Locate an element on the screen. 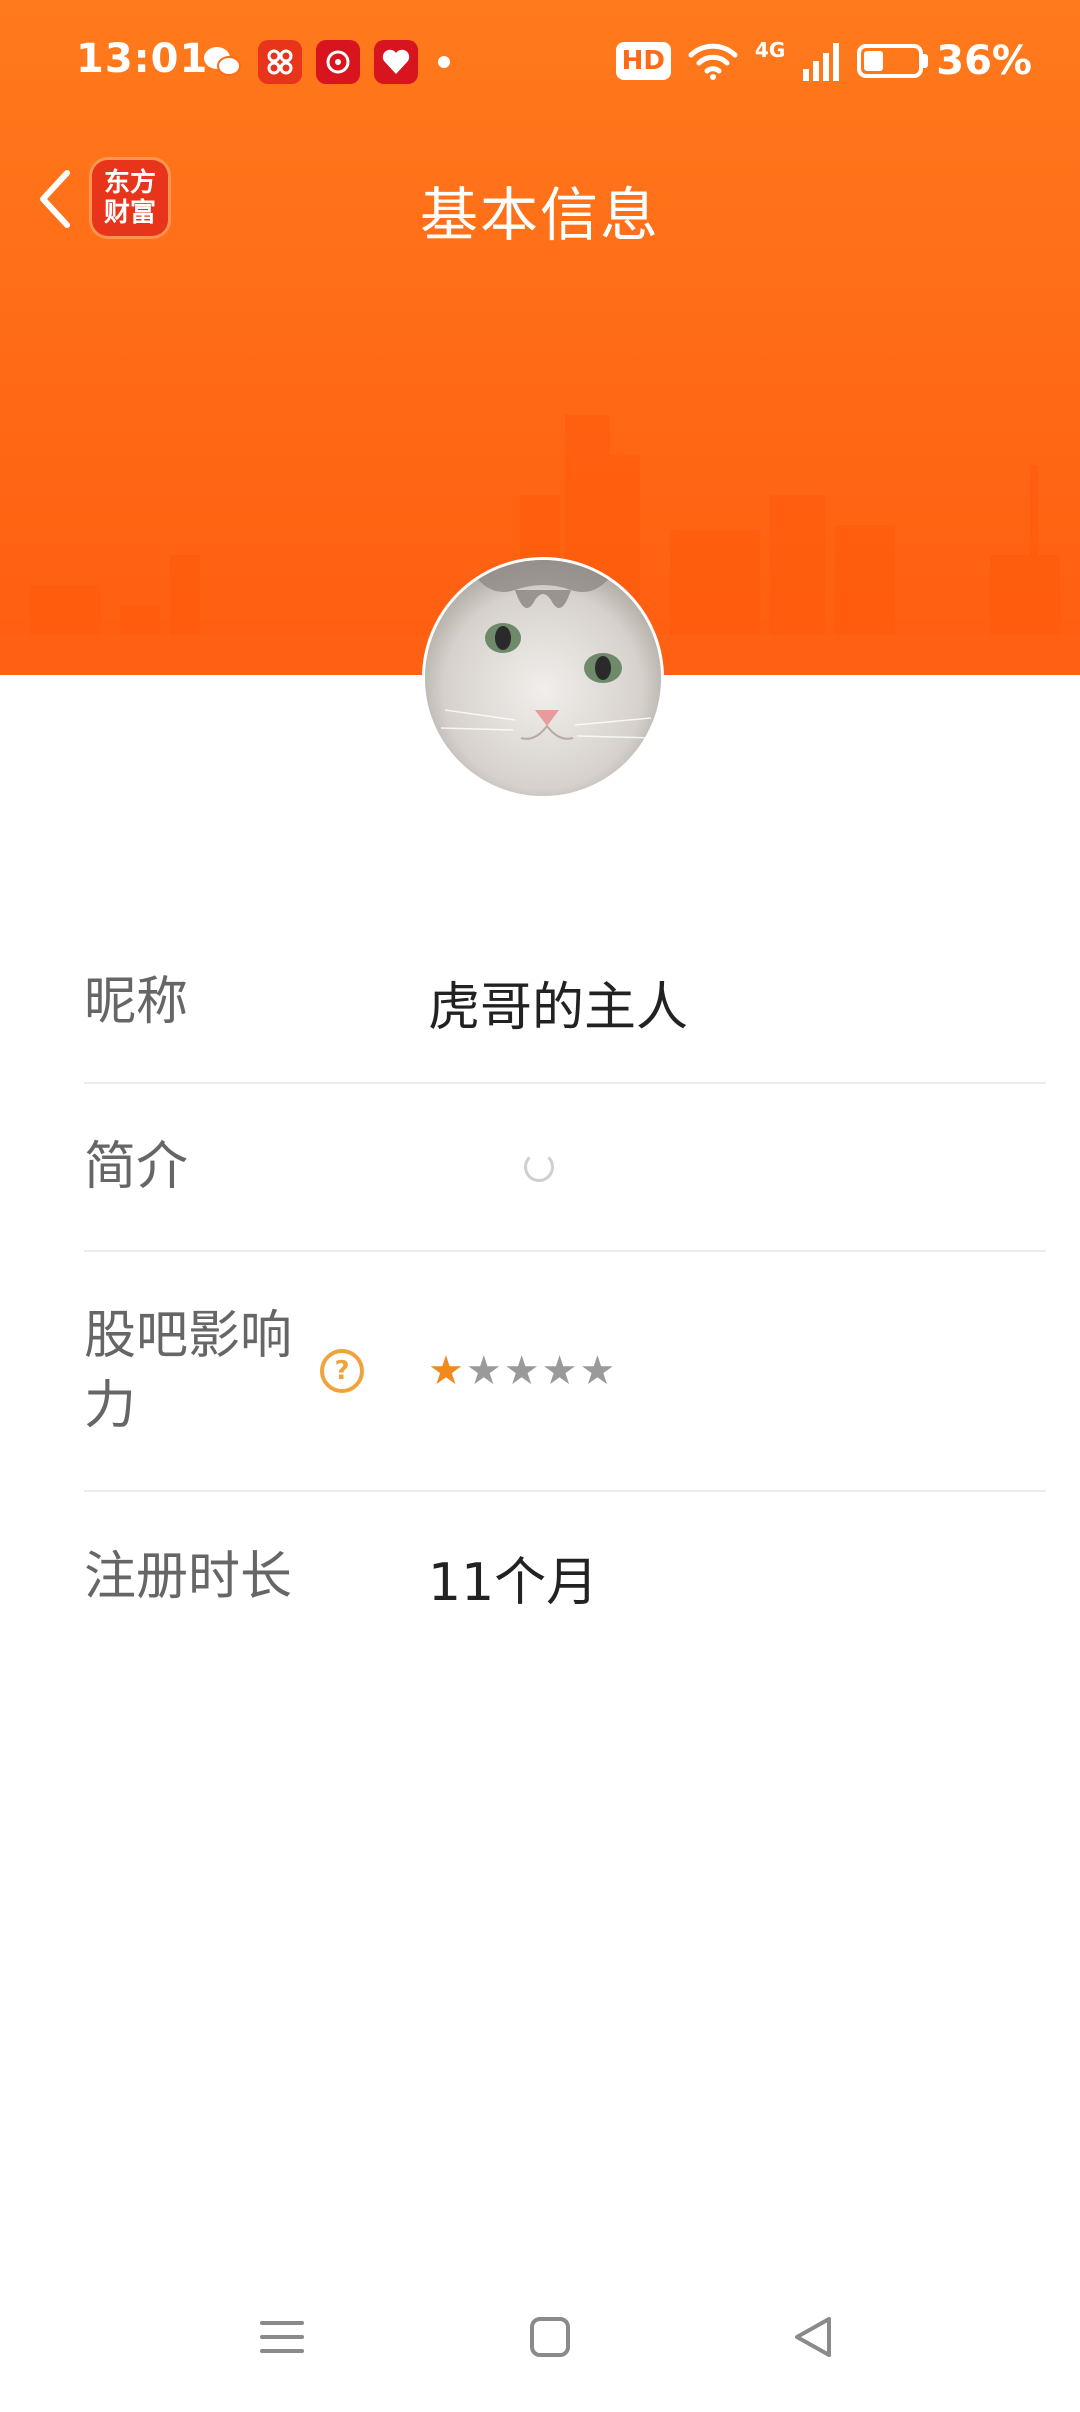  battery-indicator: 36% is located at coordinates (944, 61).